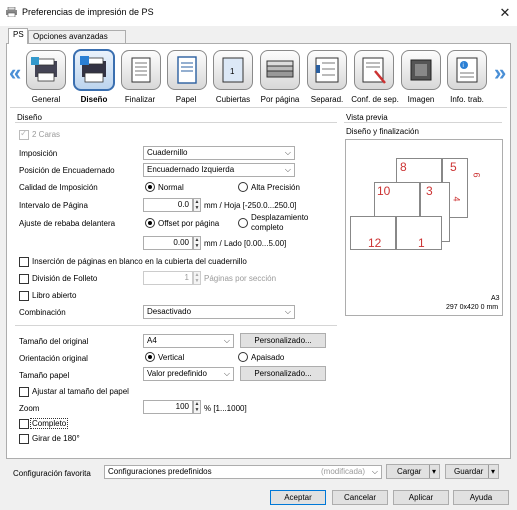  Describe the element at coordinates (469, 471) in the screenshot. I see `save-label: Guardar` at that location.